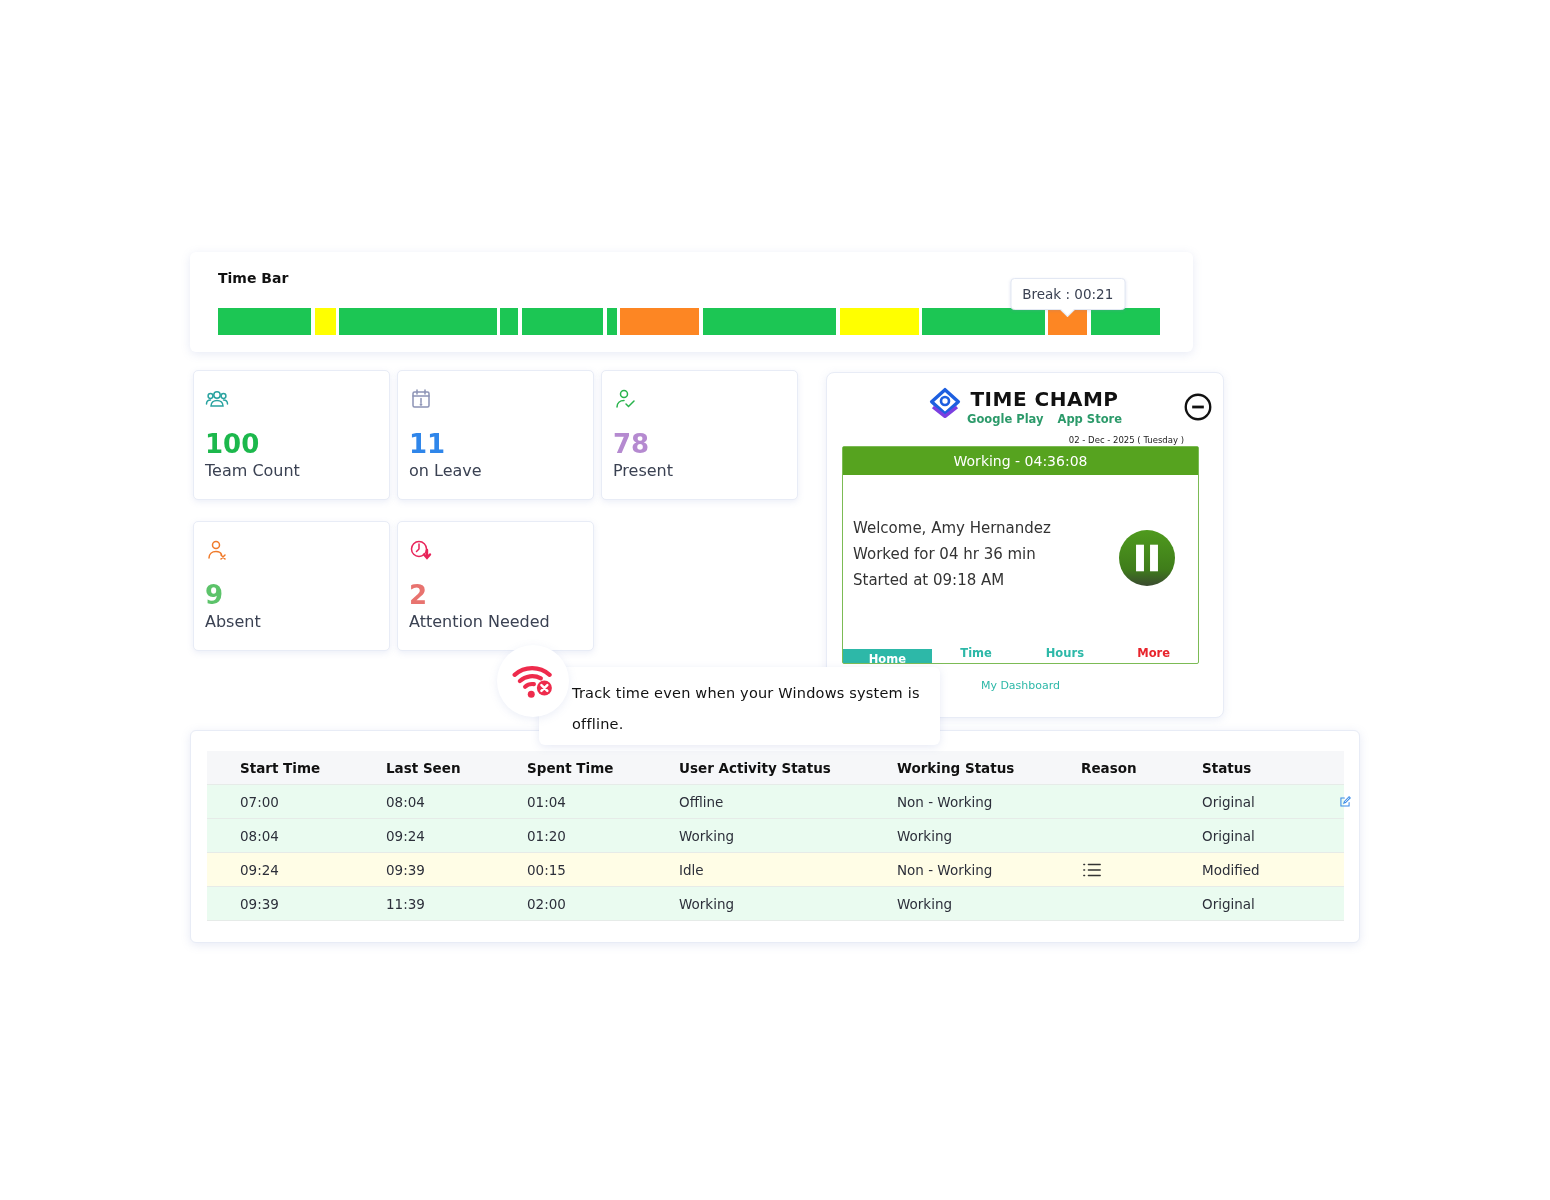 This screenshot has height=1200, width=1550. What do you see at coordinates (691, 869) in the screenshot?
I see `table-cell: Idle` at bounding box center [691, 869].